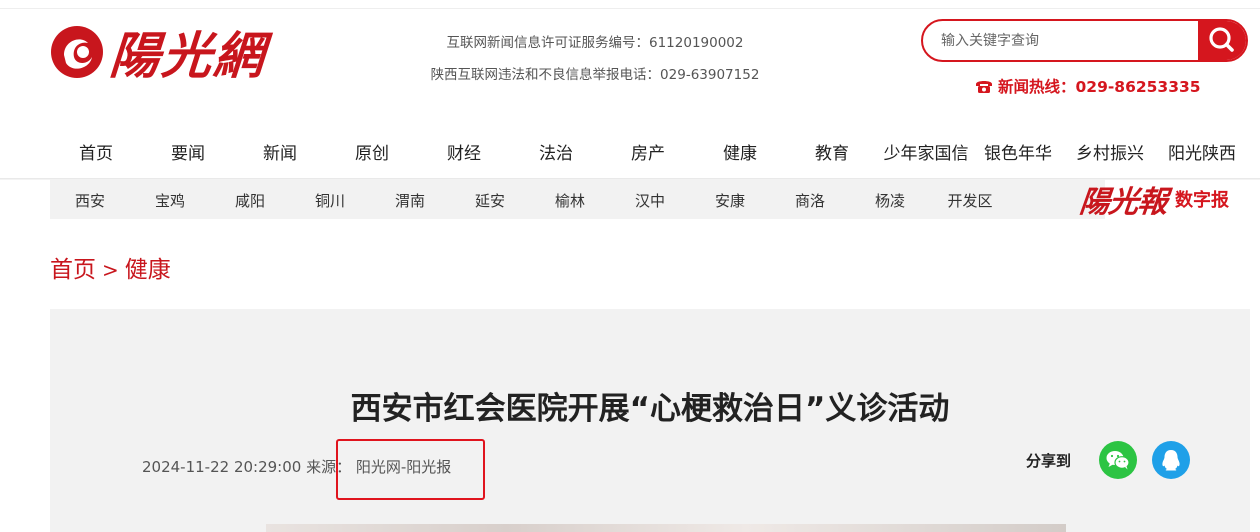 Image resolution: width=1260 pixels, height=532 pixels. What do you see at coordinates (650, 200) in the screenshot?
I see `region-item: 汉中` at bounding box center [650, 200].